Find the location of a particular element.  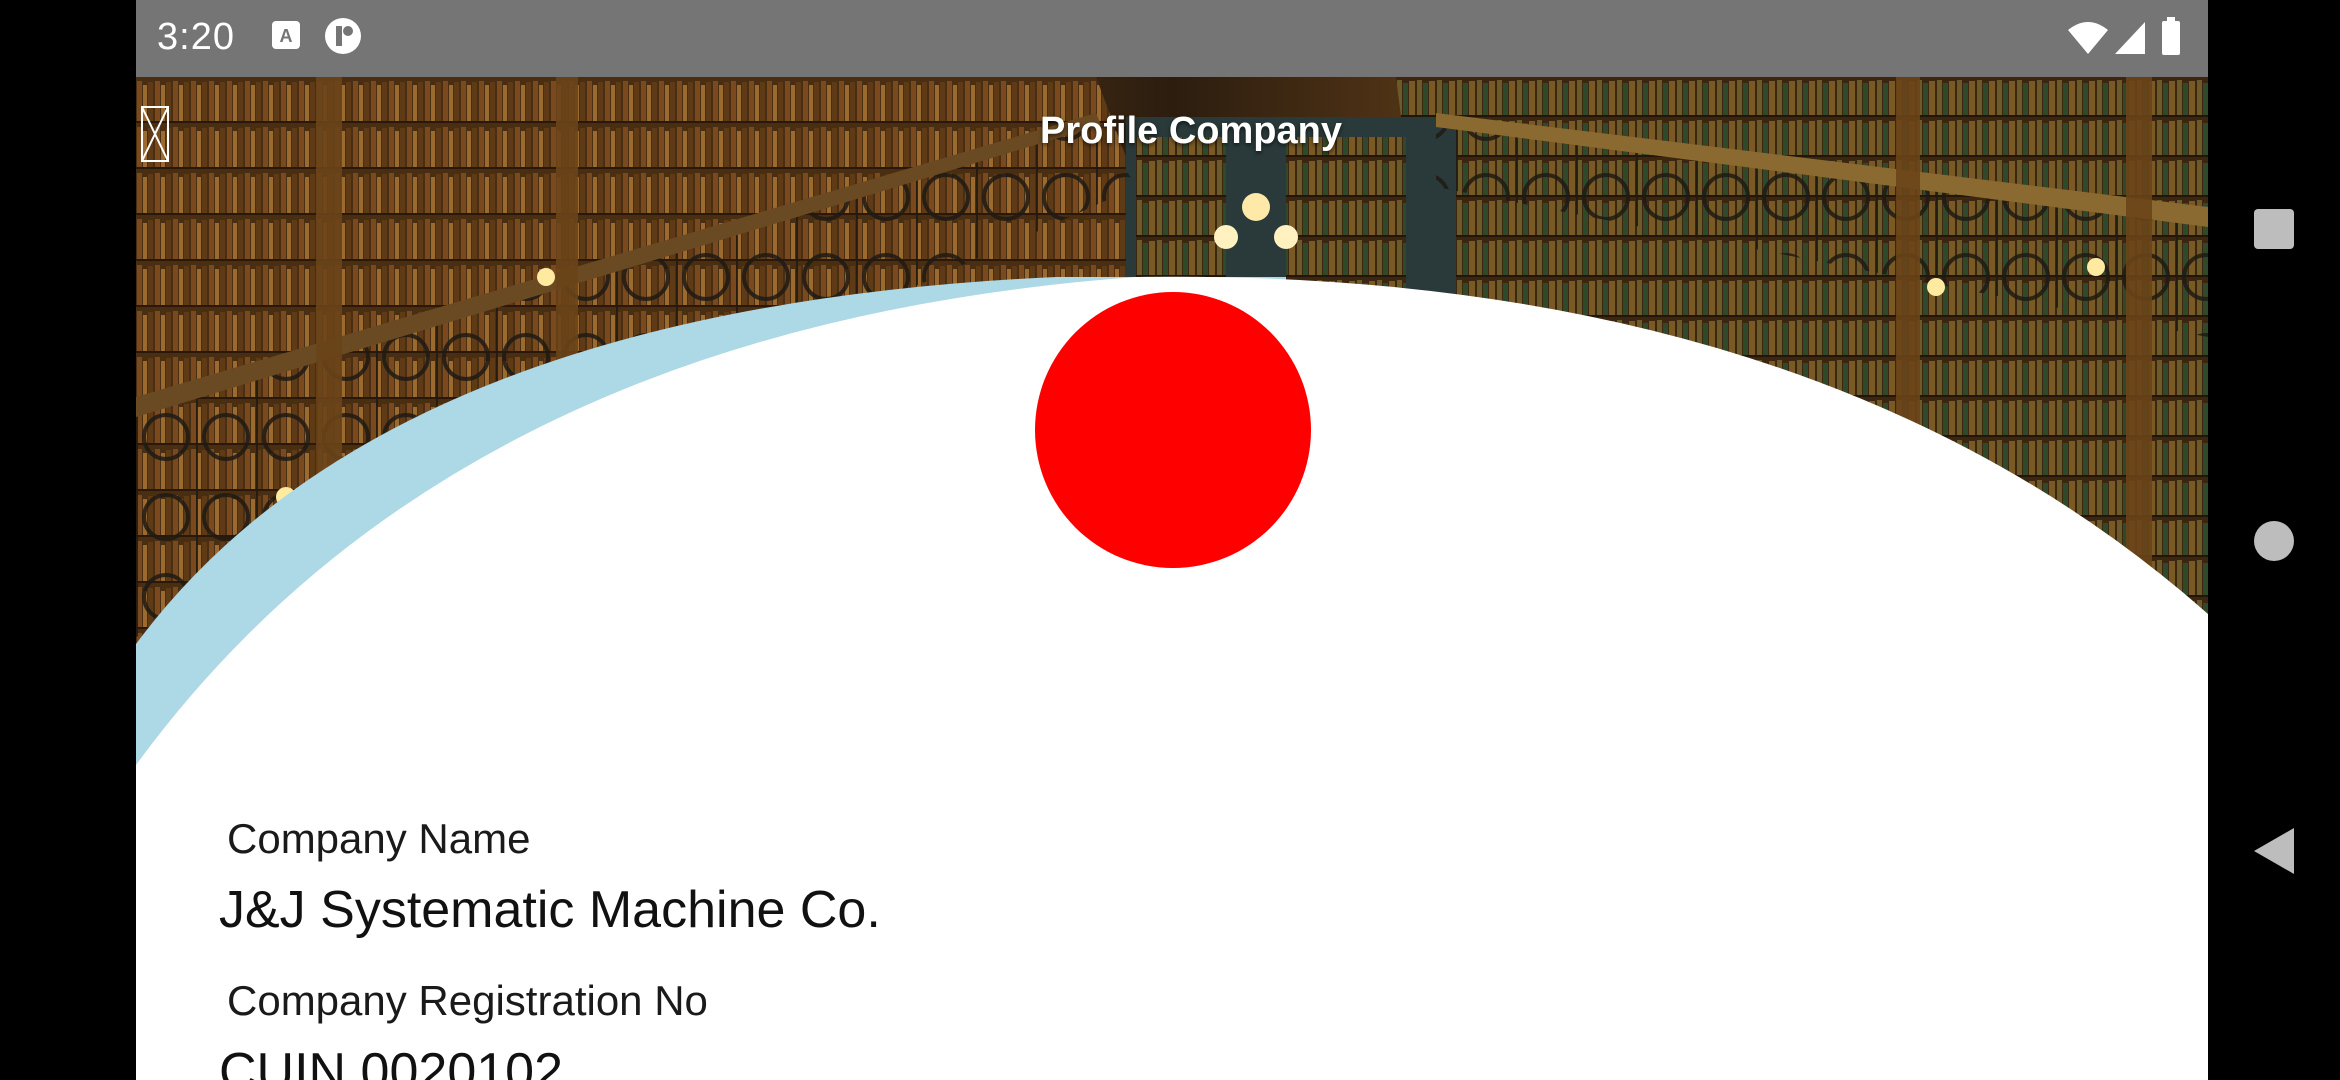

home-circle-icon is located at coordinates (2274, 541).